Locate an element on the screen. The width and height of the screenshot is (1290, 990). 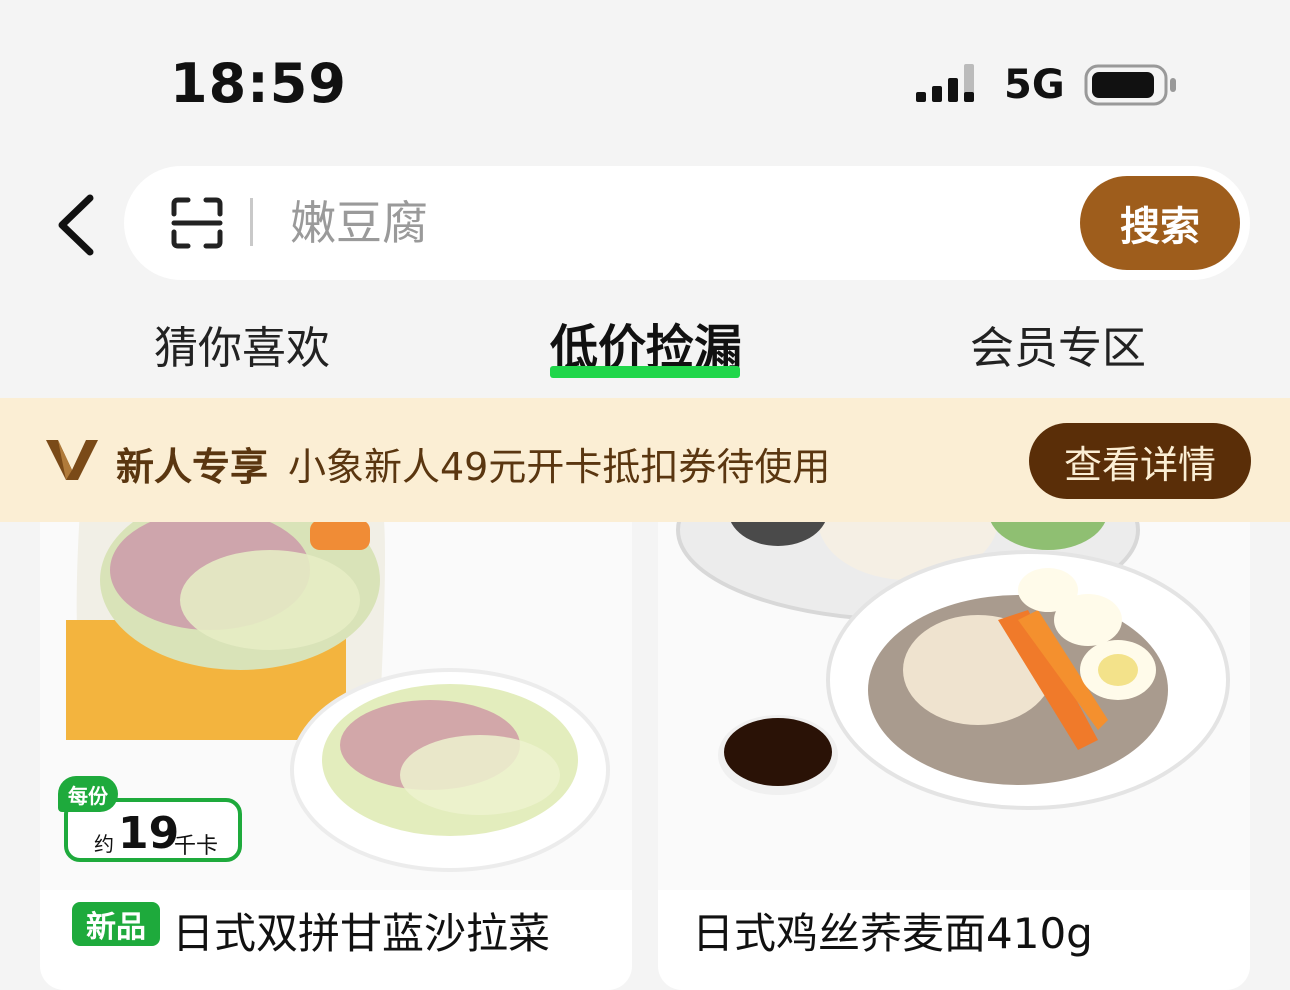
new-product-badge: 新品 is located at coordinates (116, 924).